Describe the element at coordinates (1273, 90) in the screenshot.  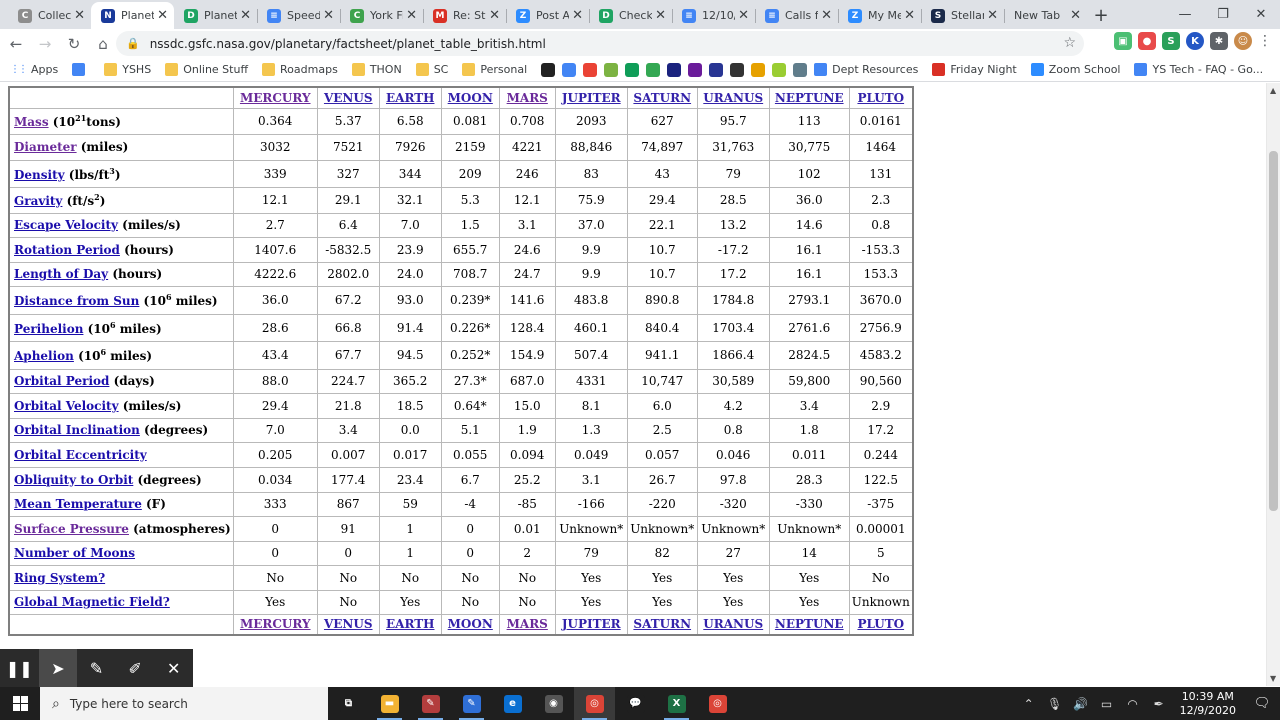
I see `scroll-up-icon: ▲` at that location.